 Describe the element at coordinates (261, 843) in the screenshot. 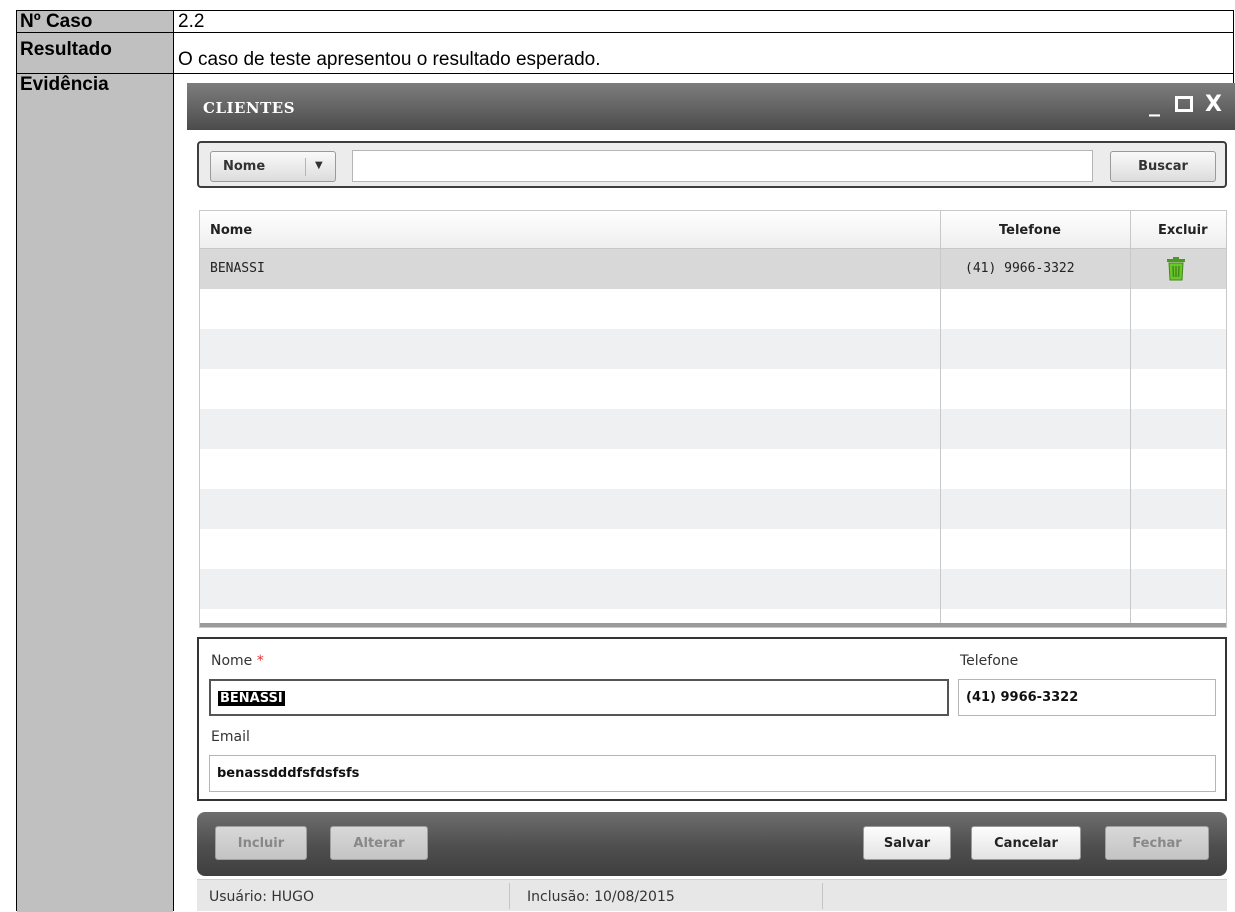

I see `incluir-button: Incluir` at that location.